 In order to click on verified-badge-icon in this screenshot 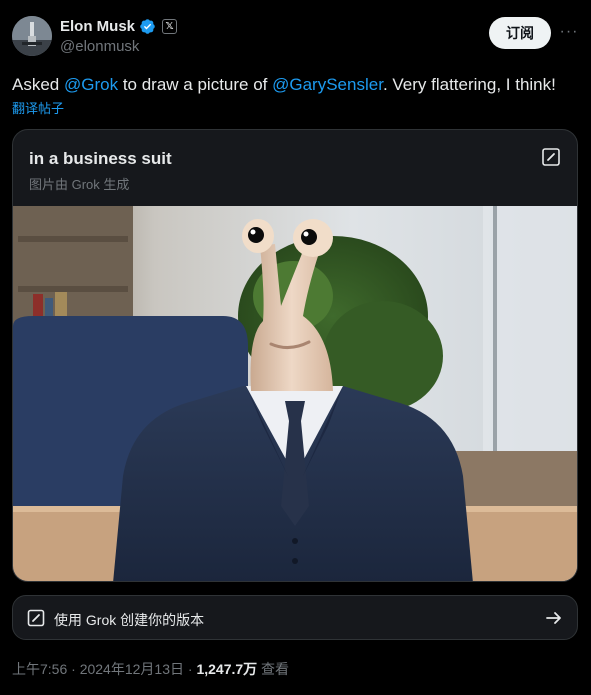, I will do `click(147, 26)`.